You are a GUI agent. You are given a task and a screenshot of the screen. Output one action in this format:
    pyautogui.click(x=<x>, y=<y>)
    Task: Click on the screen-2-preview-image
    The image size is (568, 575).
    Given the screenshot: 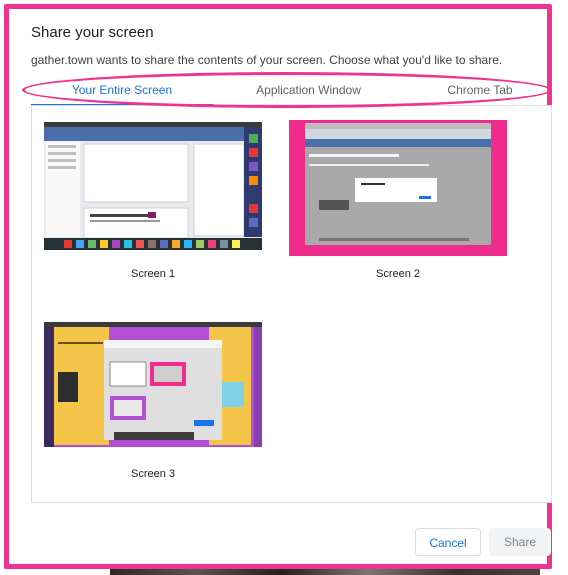 What is the action you would take?
    pyautogui.click(x=398, y=188)
    